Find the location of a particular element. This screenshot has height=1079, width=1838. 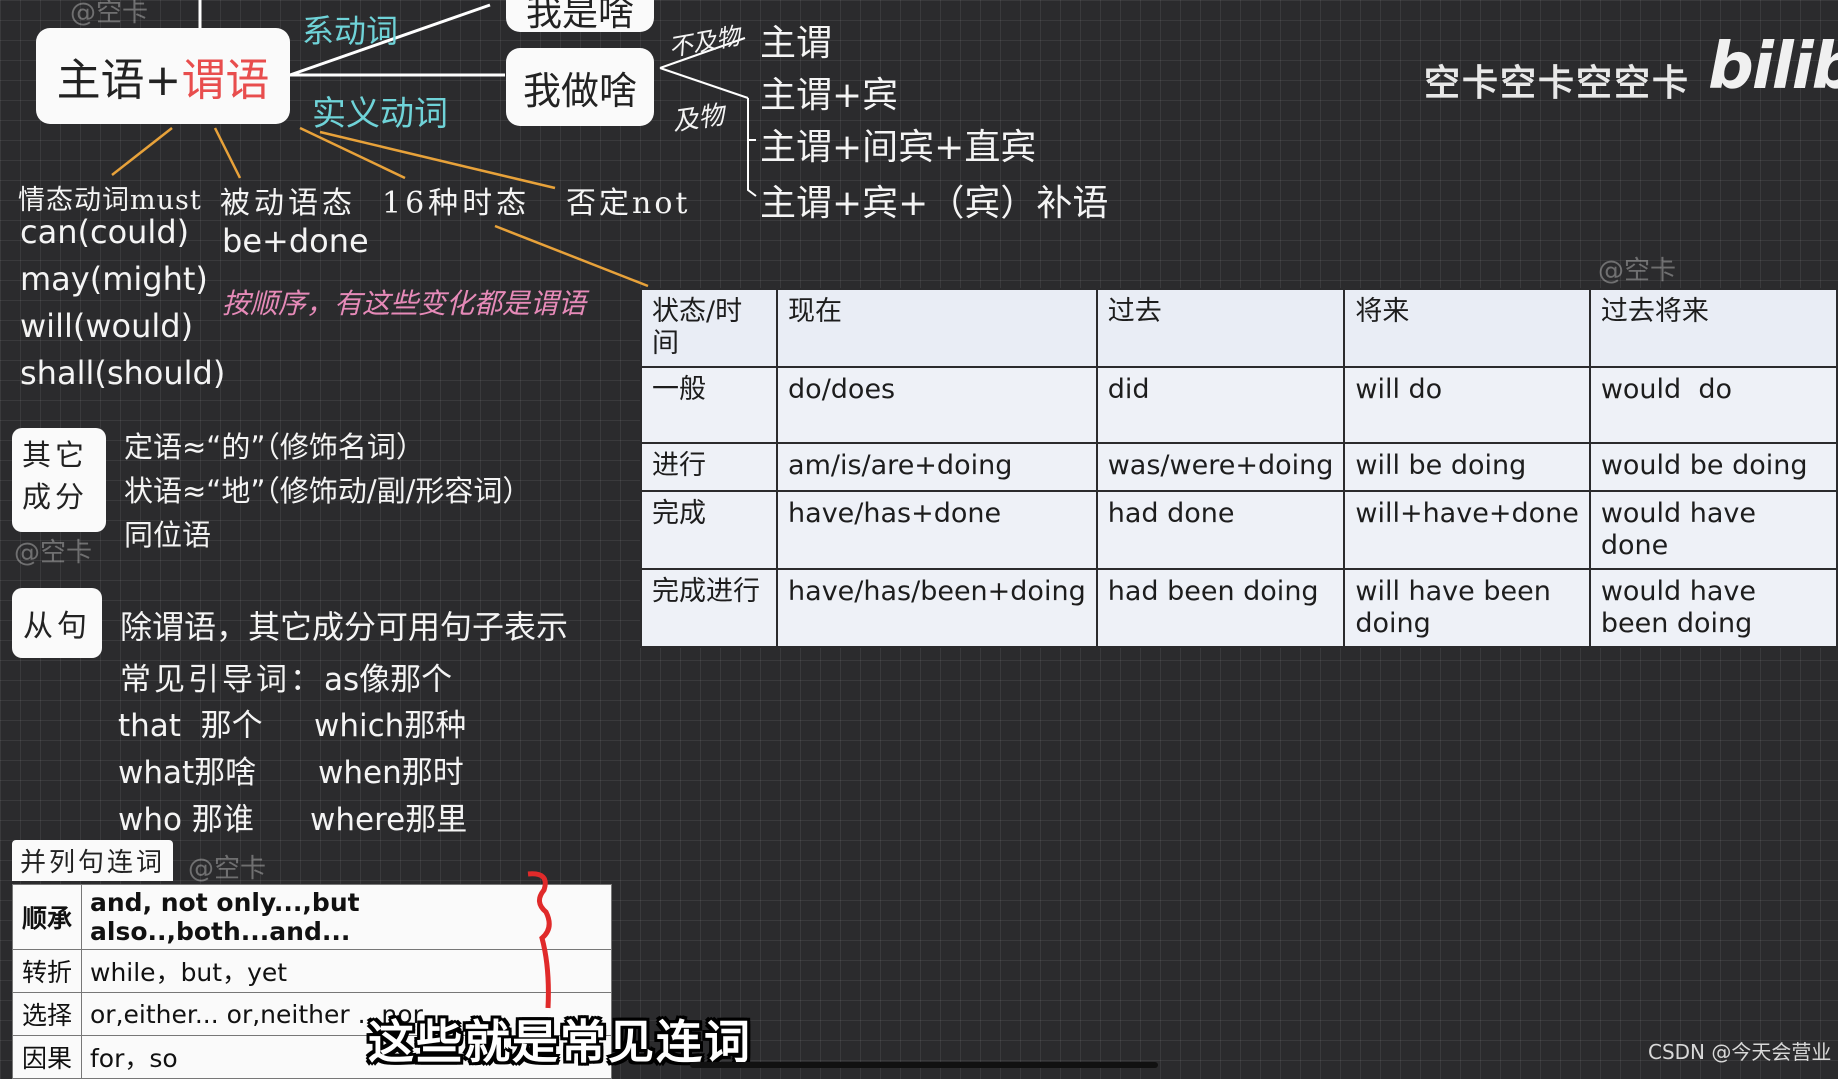

center-node: 主语+ 谓语 is located at coordinates (163, 76).